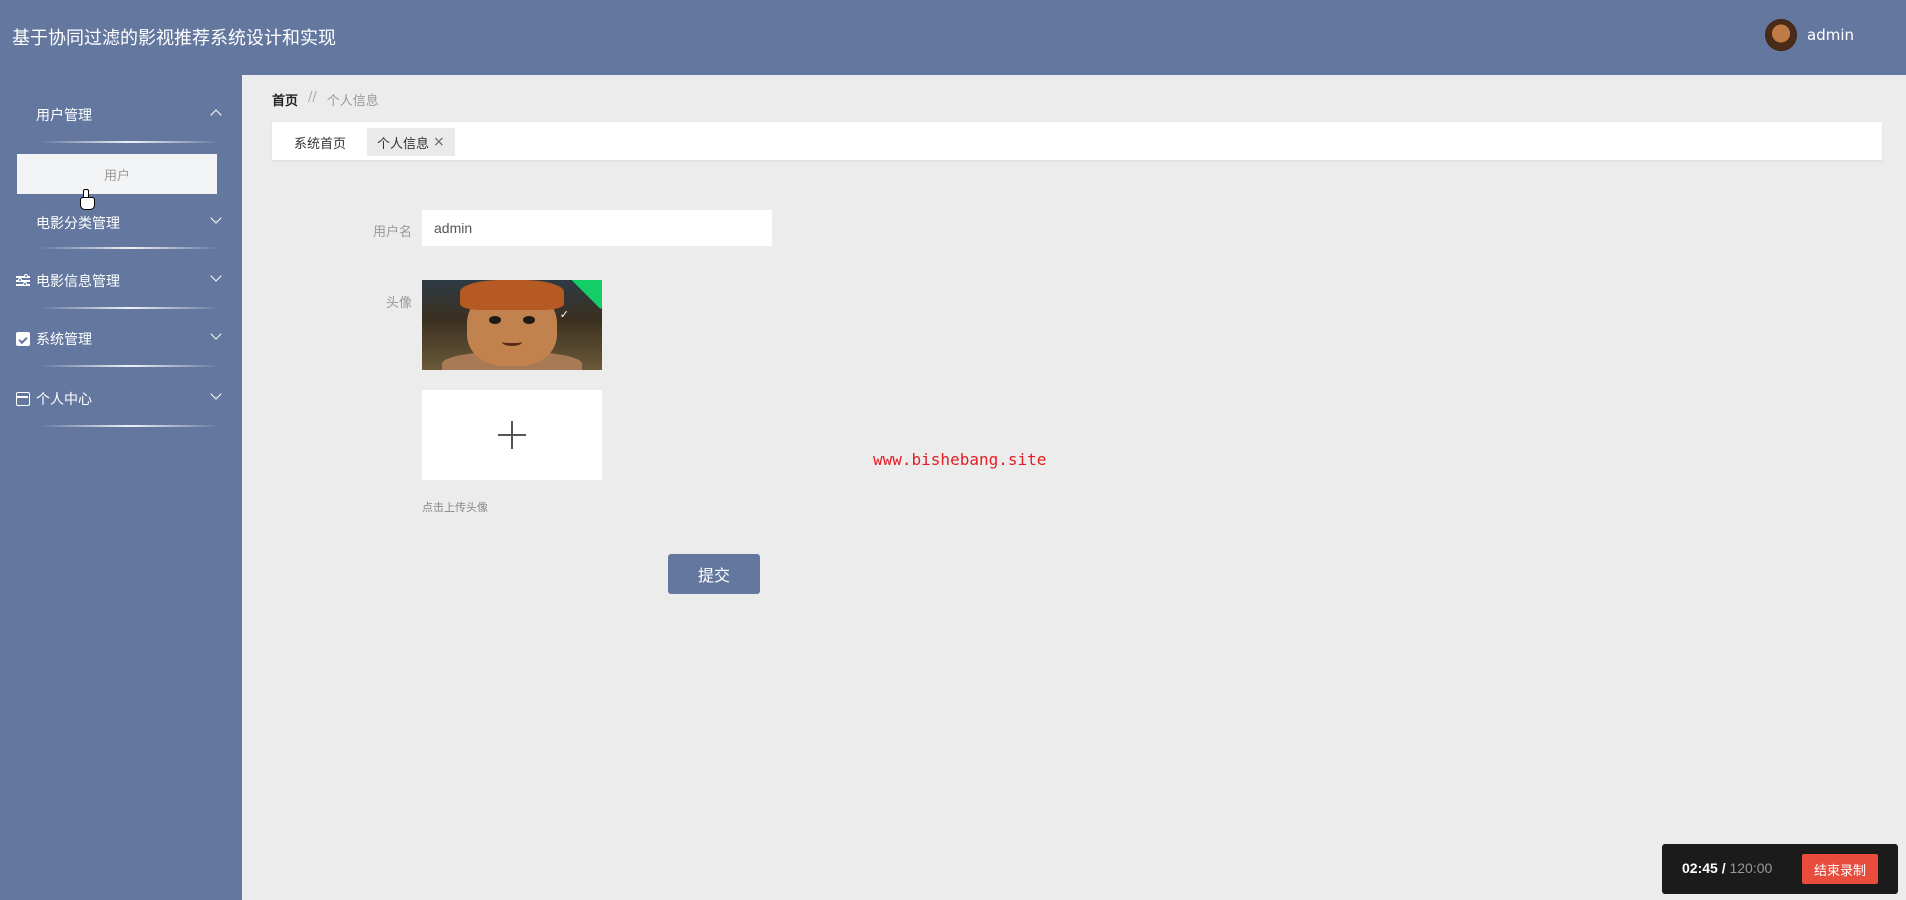 The height and width of the screenshot is (900, 1906). Describe the element at coordinates (121, 223) in the screenshot. I see `sidebar-item-movie-category: 电影分类管理` at that location.